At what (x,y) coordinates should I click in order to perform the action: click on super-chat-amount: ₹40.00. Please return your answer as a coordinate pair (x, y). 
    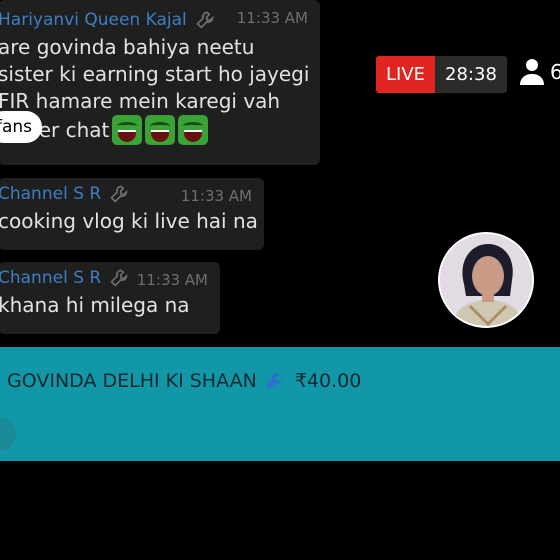
    Looking at the image, I should click on (328, 381).